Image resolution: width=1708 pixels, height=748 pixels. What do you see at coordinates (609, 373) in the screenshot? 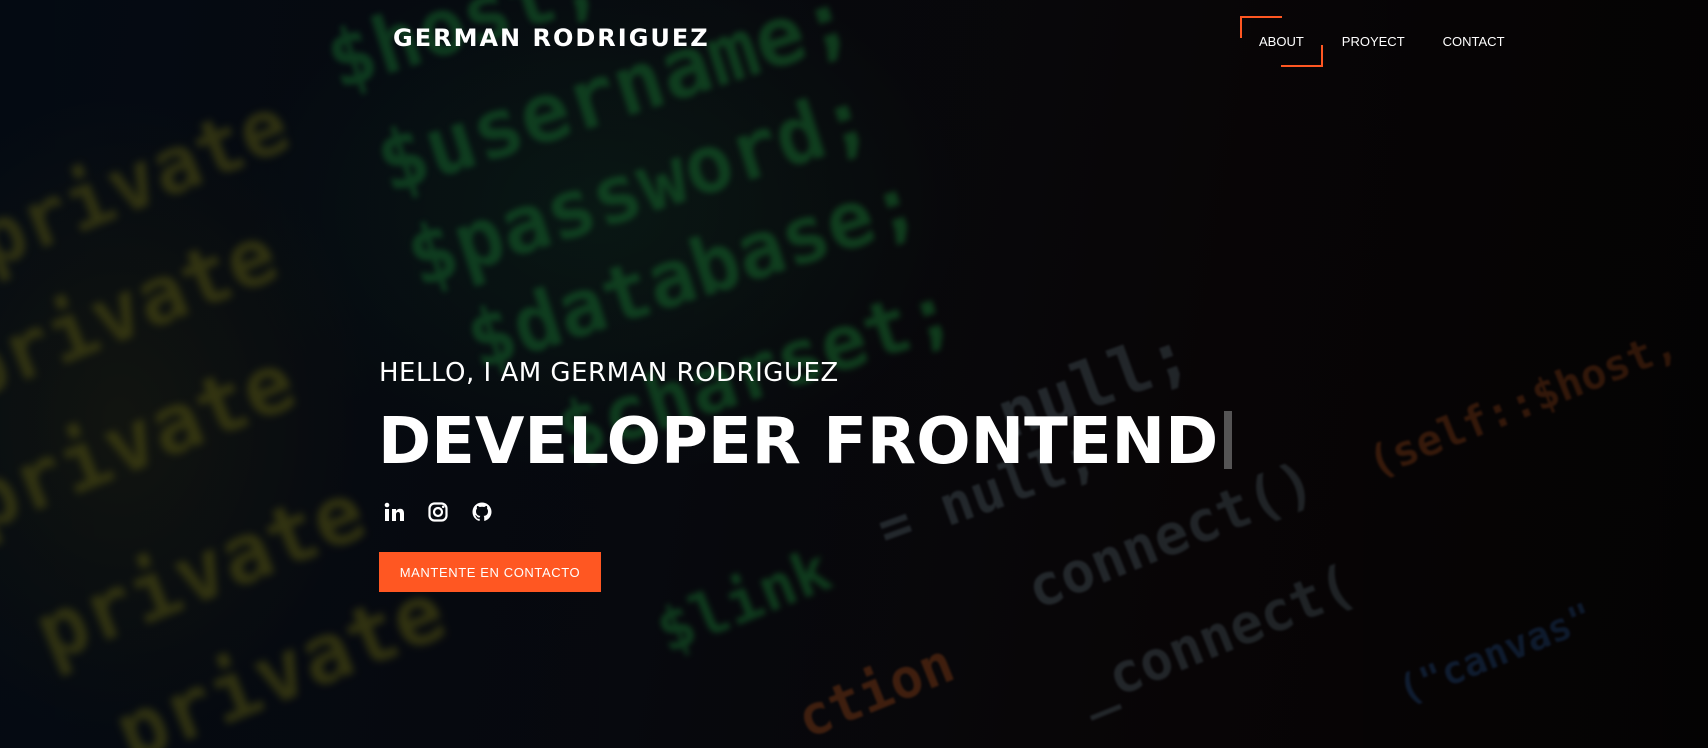
I see `hero-greeting: HELLO, I AM GERMAN RODRIGUEZ` at bounding box center [609, 373].